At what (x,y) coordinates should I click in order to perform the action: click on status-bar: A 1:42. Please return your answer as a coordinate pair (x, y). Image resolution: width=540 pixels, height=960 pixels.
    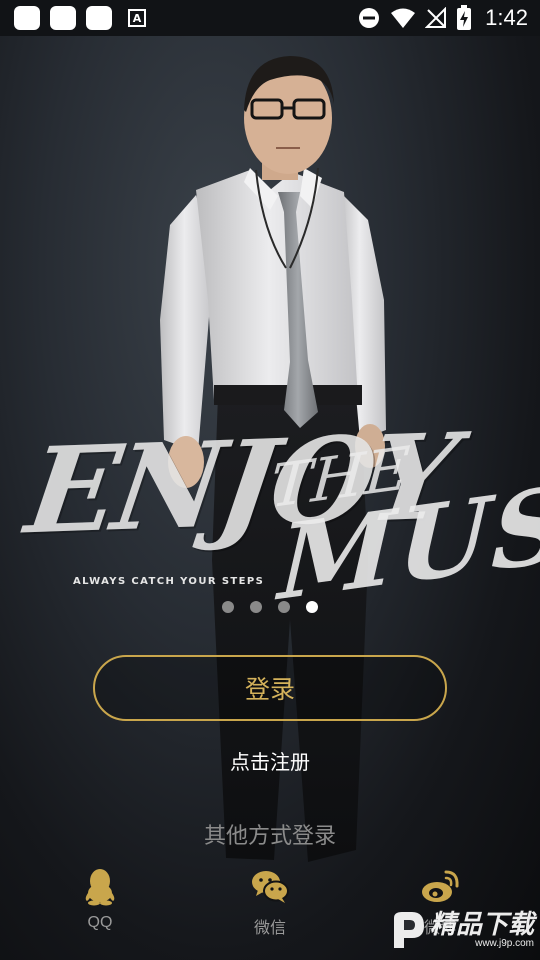
    Looking at the image, I should click on (270, 18).